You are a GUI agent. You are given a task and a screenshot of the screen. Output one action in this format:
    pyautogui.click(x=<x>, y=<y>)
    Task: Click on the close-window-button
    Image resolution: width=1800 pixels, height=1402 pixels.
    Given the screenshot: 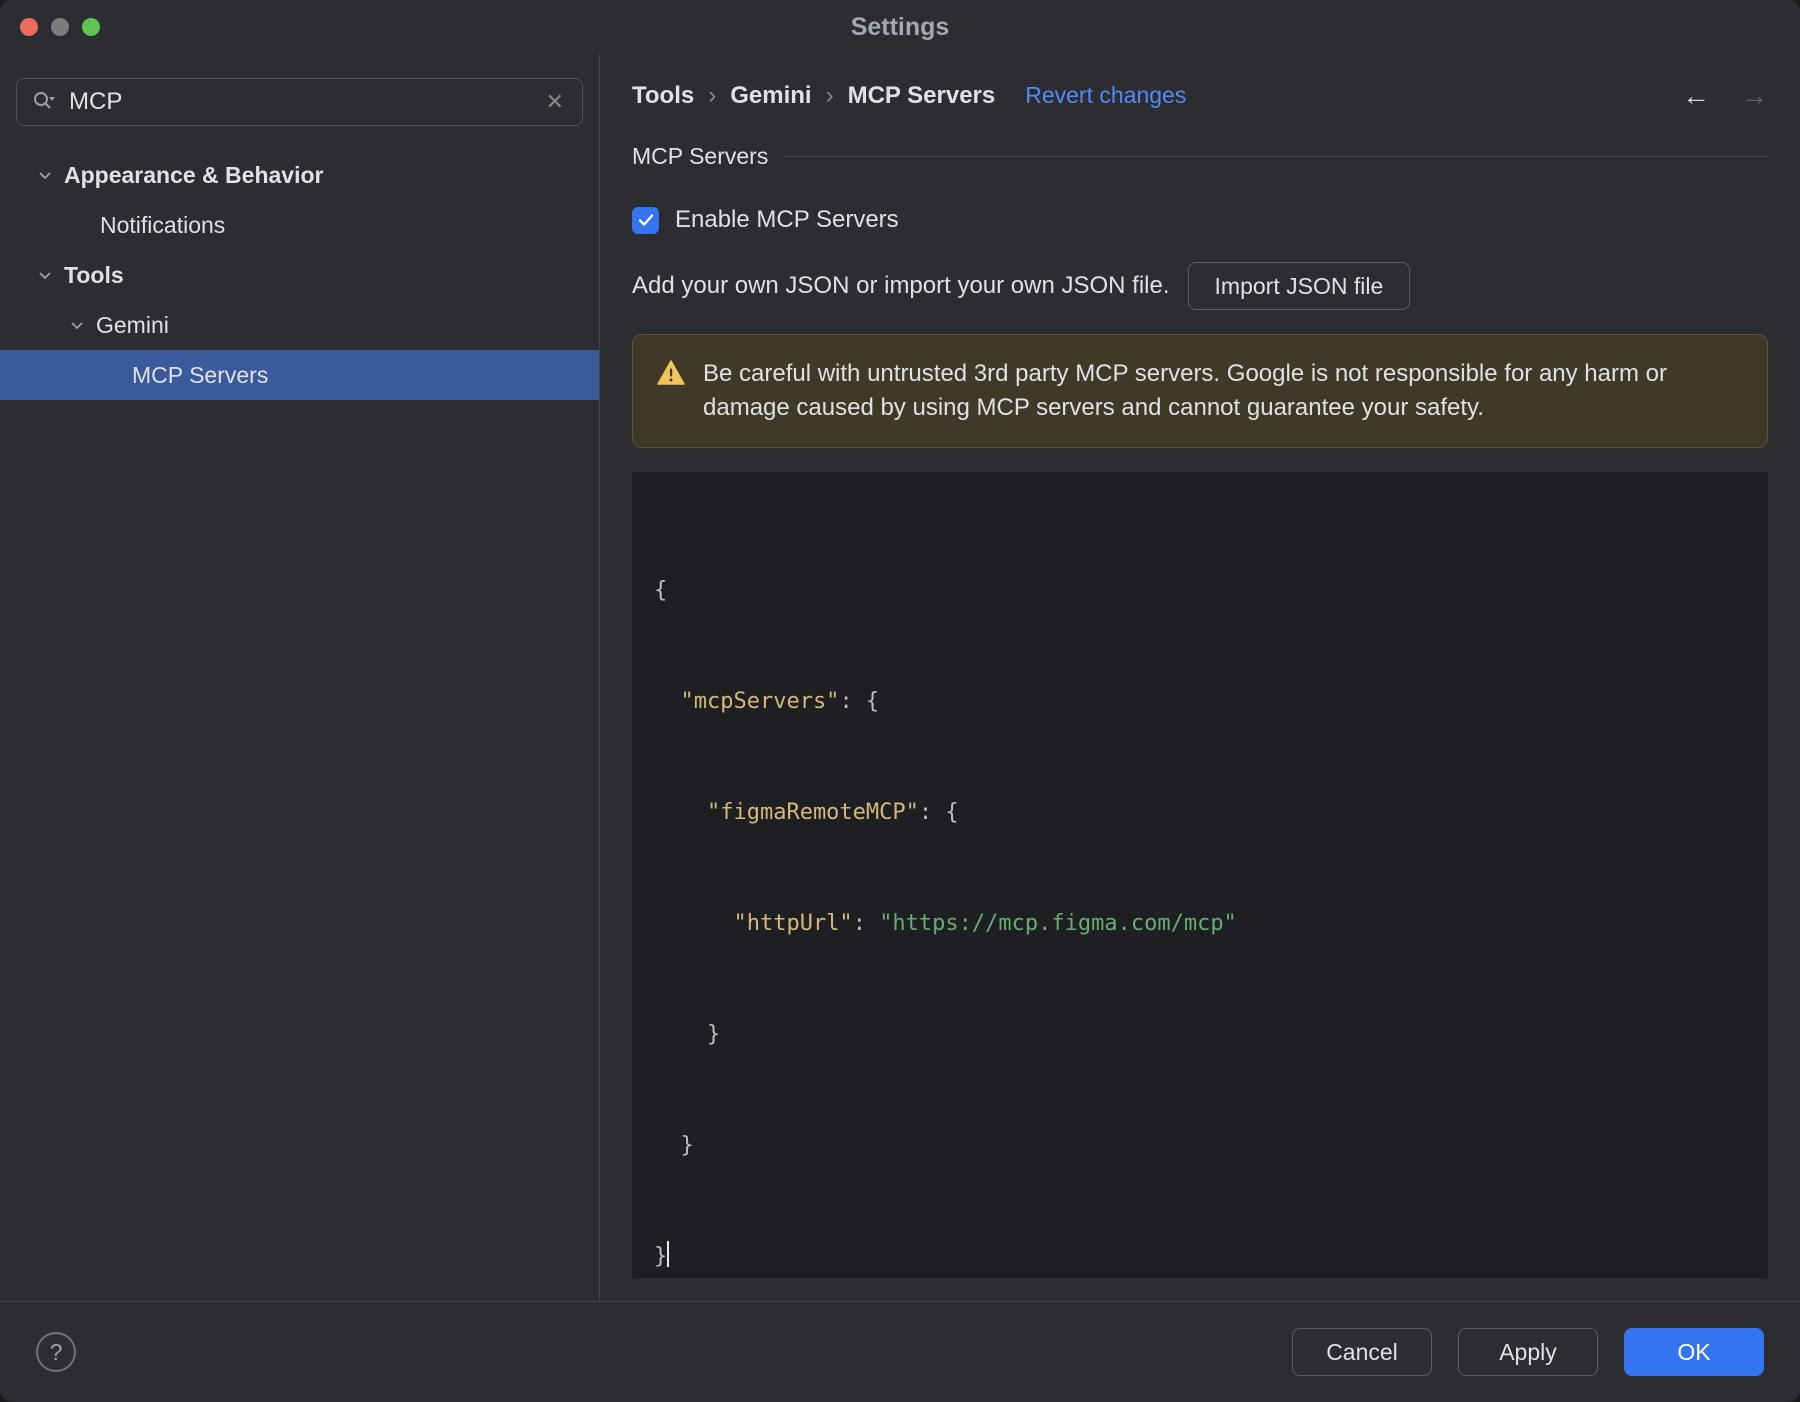 What is the action you would take?
    pyautogui.click(x=29, y=27)
    